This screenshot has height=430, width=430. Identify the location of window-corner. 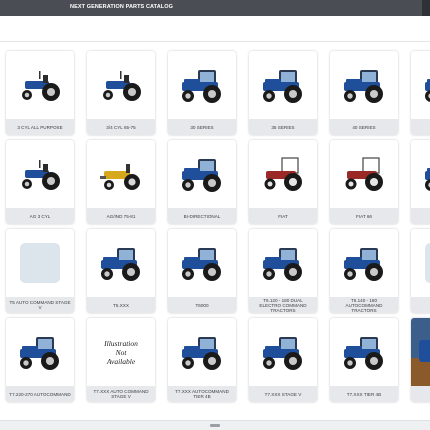
(426, 8).